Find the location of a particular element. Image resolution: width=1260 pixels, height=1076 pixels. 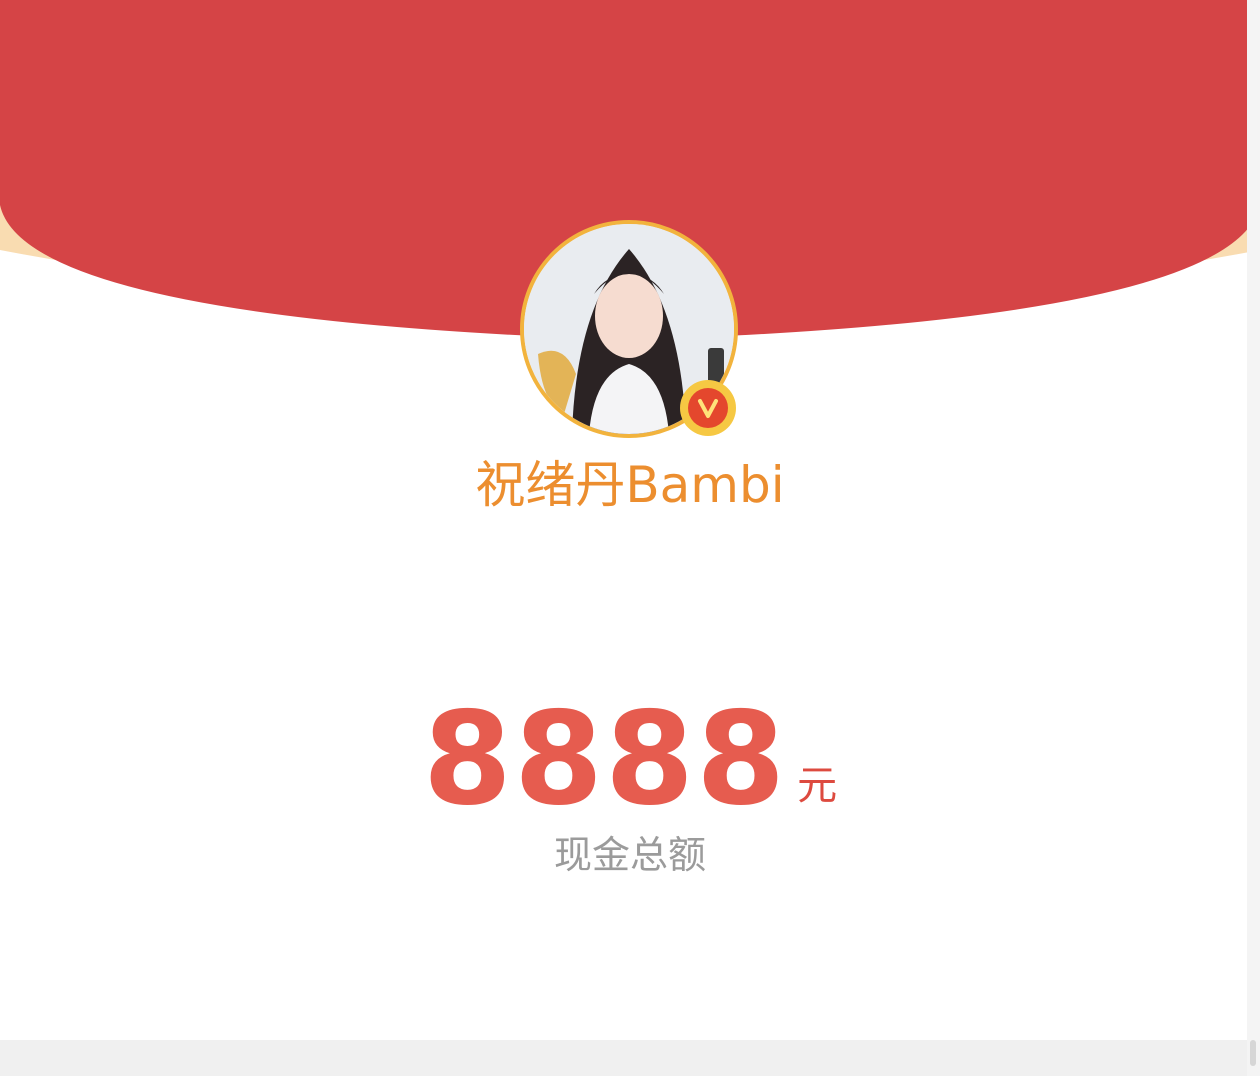

verified-badge is located at coordinates (708, 408).